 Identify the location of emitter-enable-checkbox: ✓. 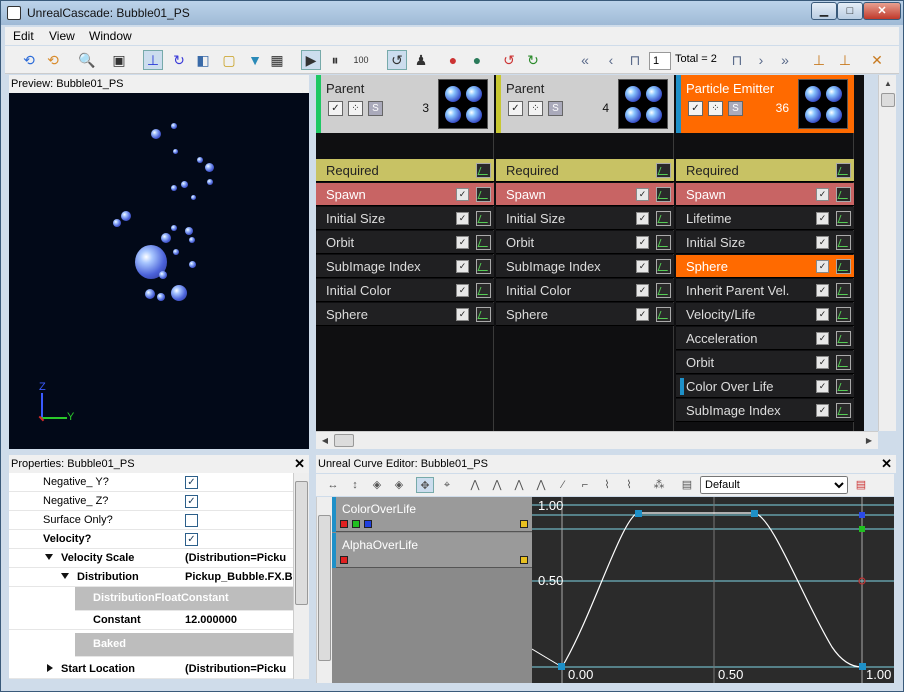
(515, 108).